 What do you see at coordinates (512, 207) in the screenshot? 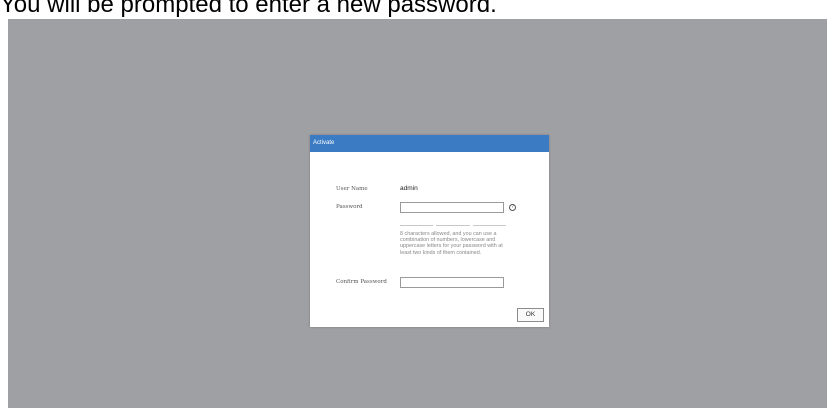
I see `question-circle-icon: ?` at bounding box center [512, 207].